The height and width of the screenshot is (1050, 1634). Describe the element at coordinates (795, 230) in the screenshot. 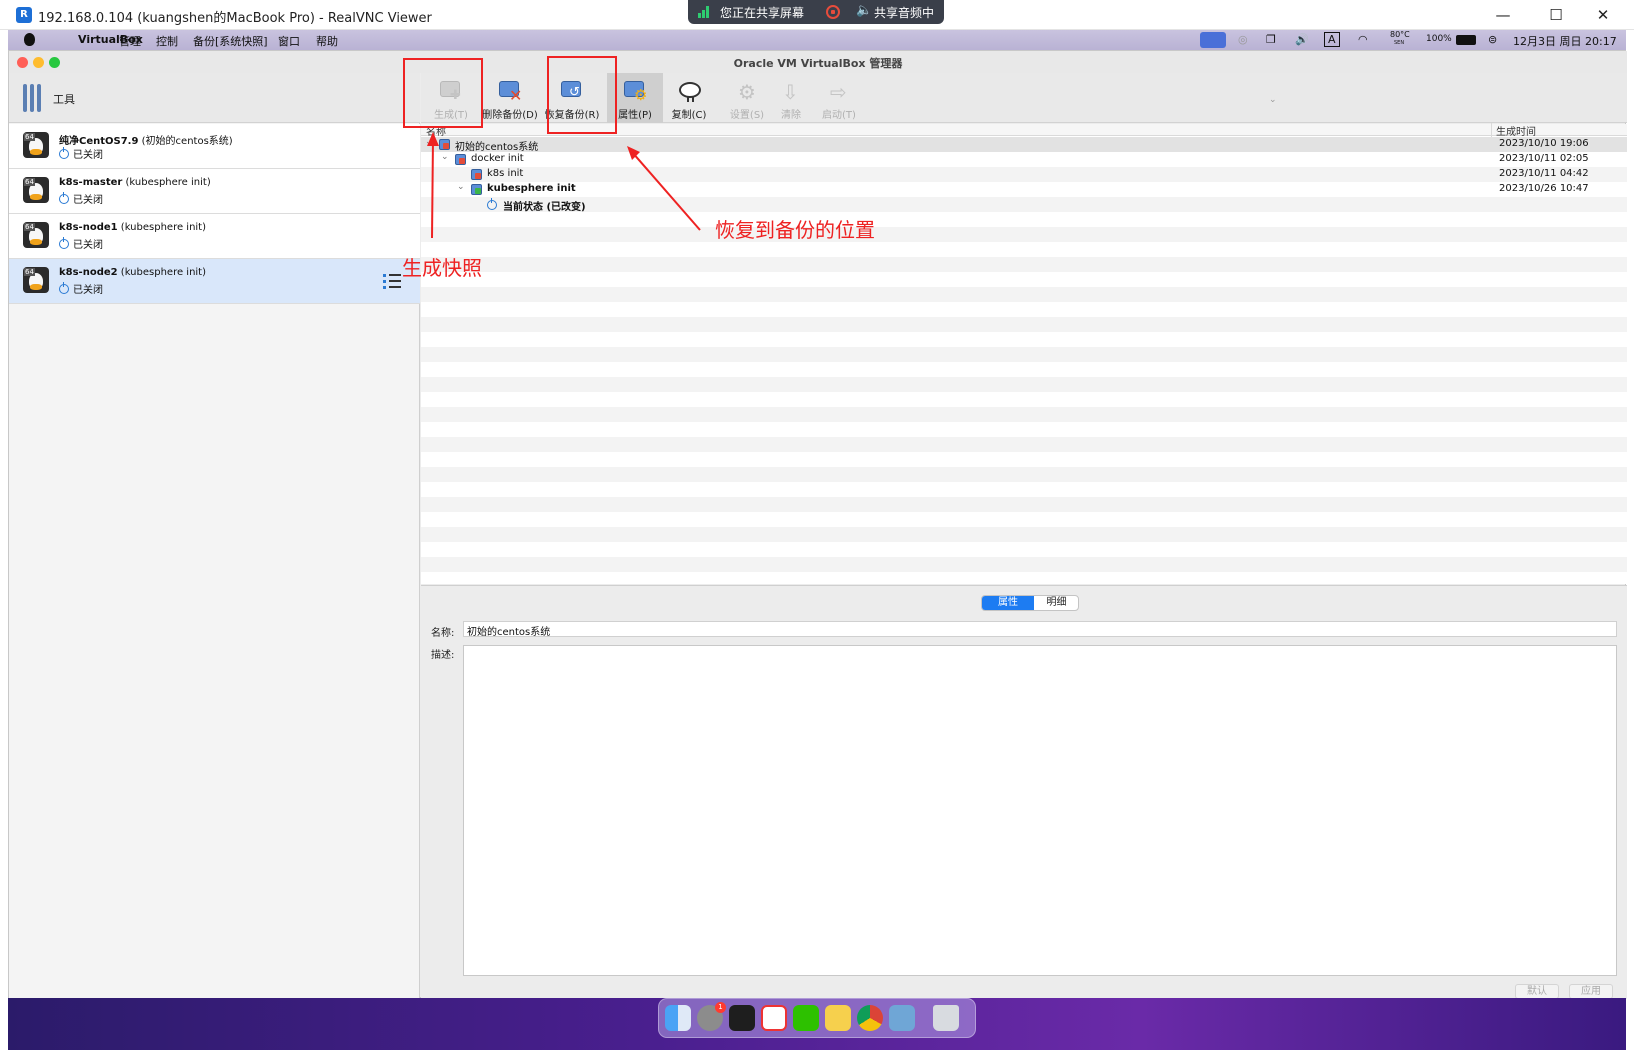

I see `annotation-restore-position: 恢复到备份的位置` at that location.